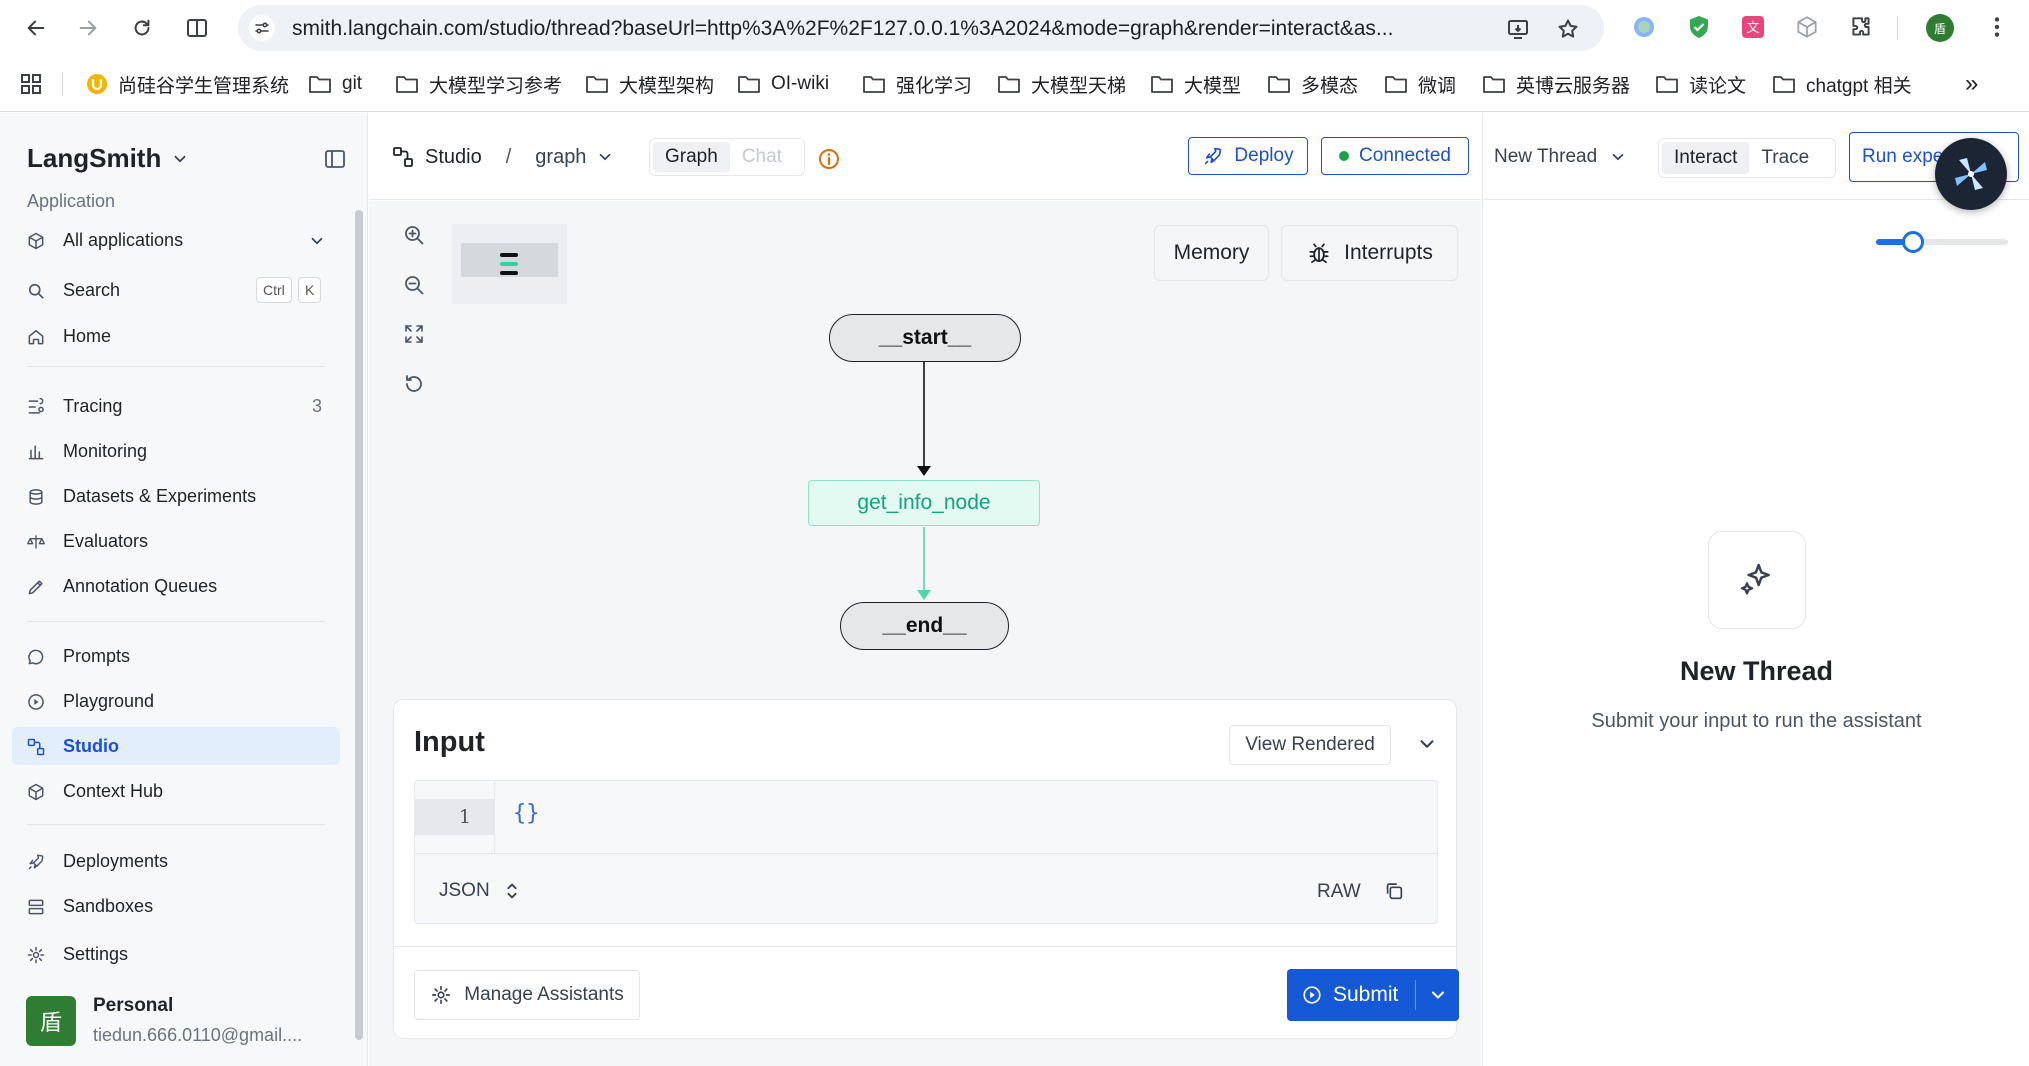 This screenshot has width=2029, height=1066. Describe the element at coordinates (527, 995) in the screenshot. I see `manage-assistants-button: Manage Assistants` at that location.